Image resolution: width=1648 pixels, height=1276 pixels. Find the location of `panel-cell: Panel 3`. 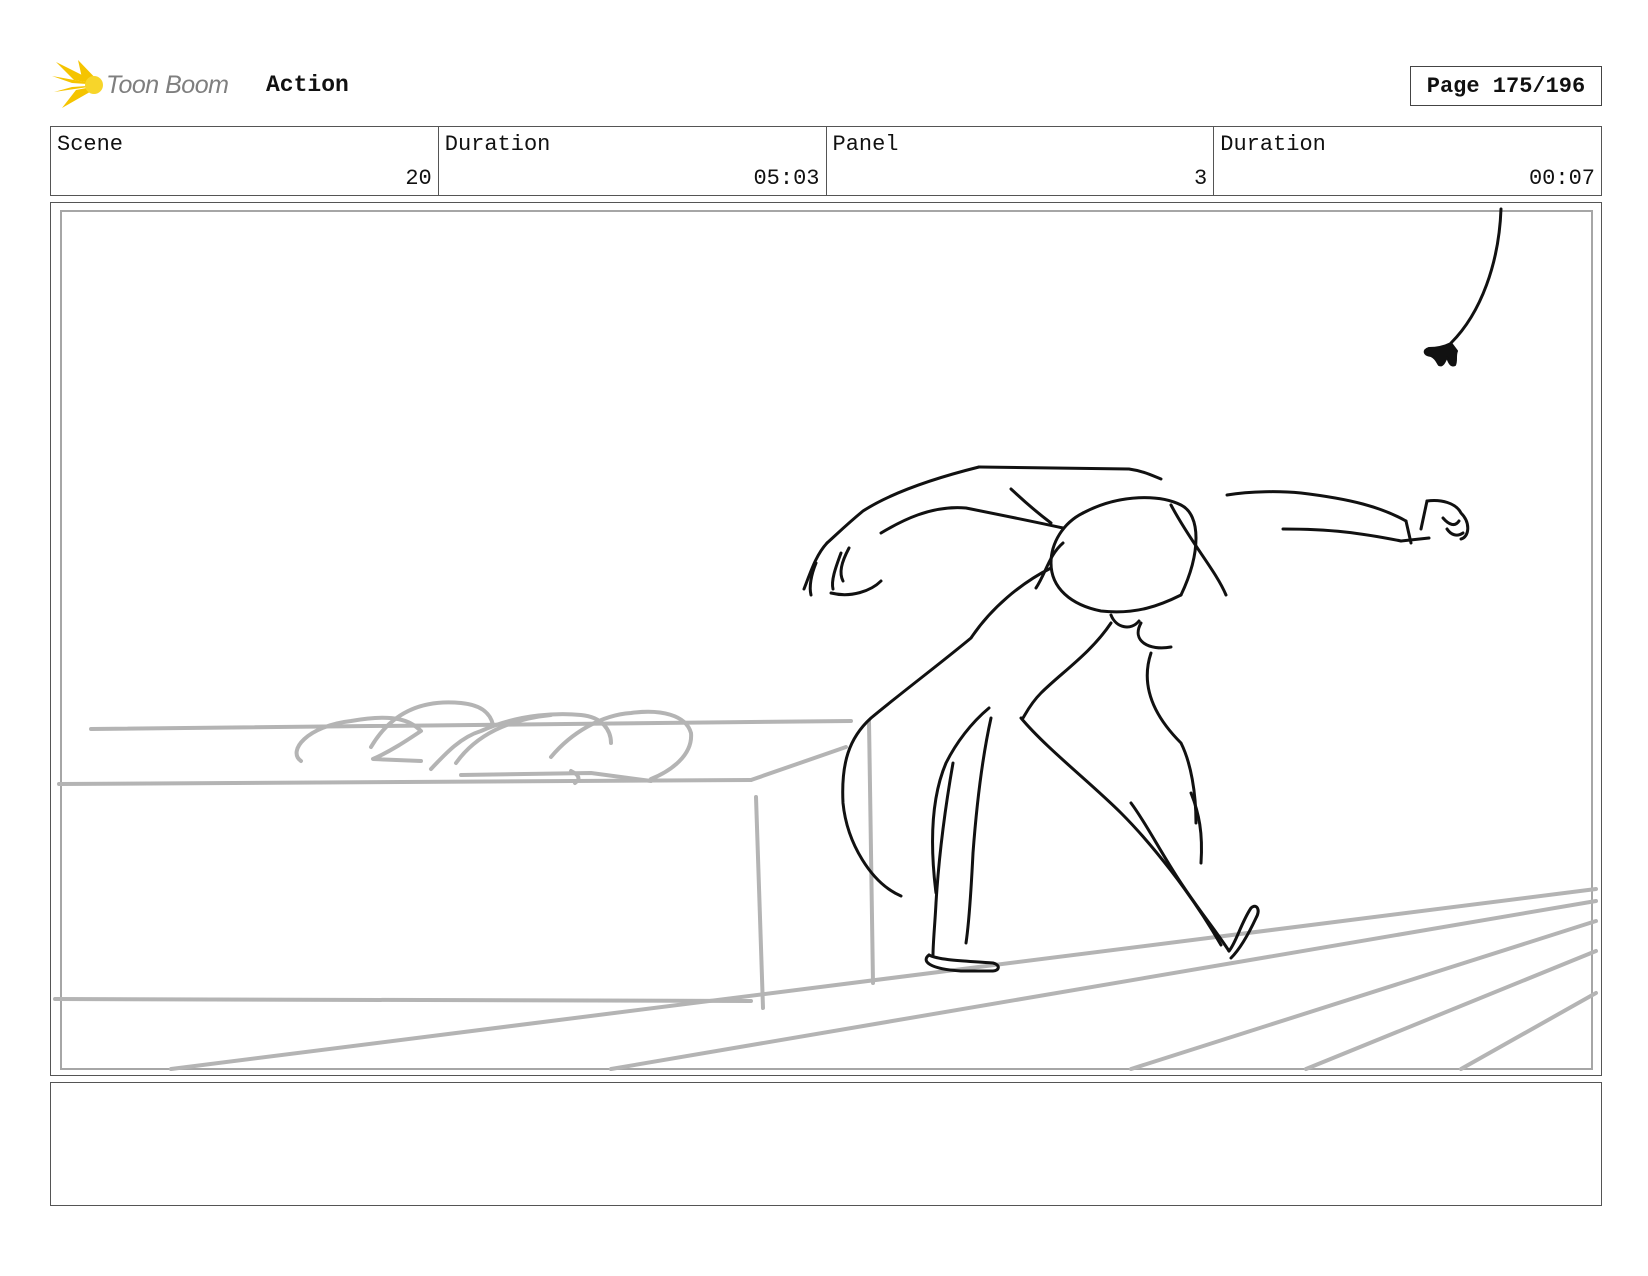

panel-cell: Panel 3 is located at coordinates (1021, 161).